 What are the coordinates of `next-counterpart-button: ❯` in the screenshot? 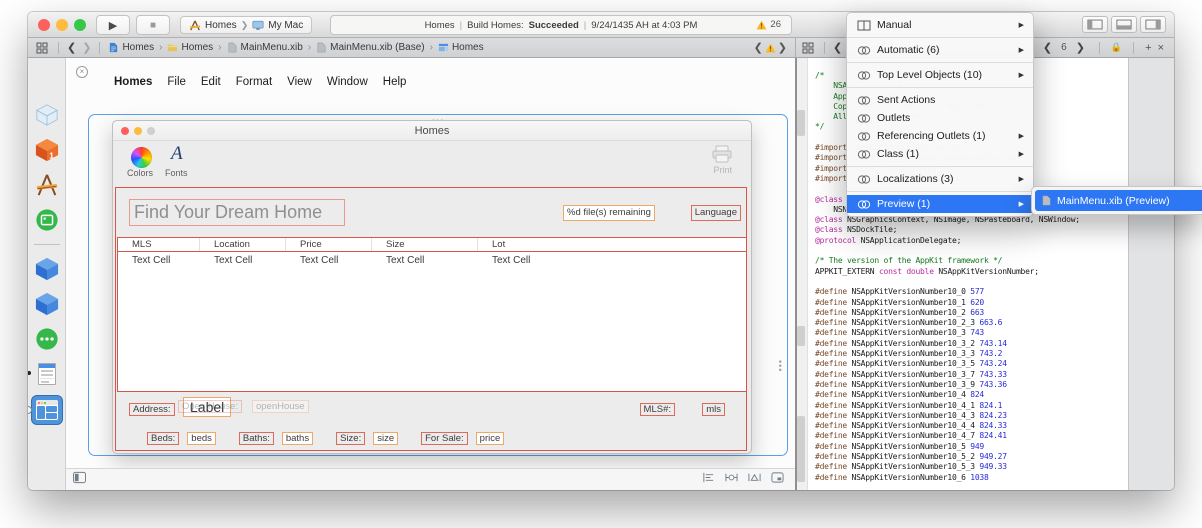 It's located at (1080, 47).